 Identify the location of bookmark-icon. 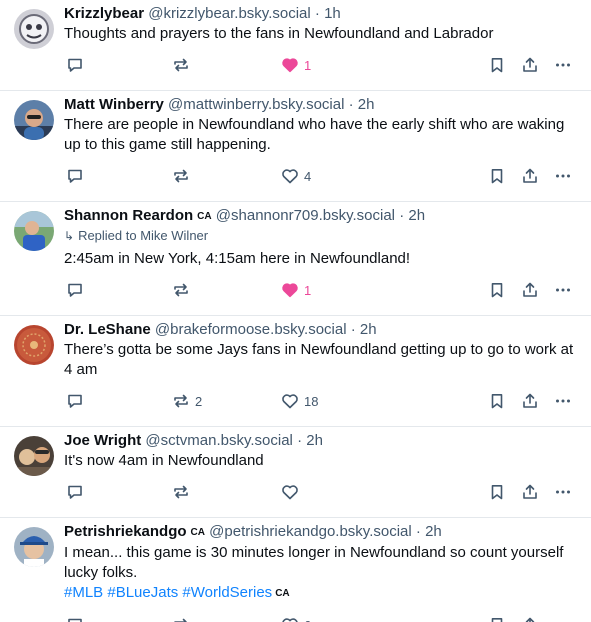
(497, 401).